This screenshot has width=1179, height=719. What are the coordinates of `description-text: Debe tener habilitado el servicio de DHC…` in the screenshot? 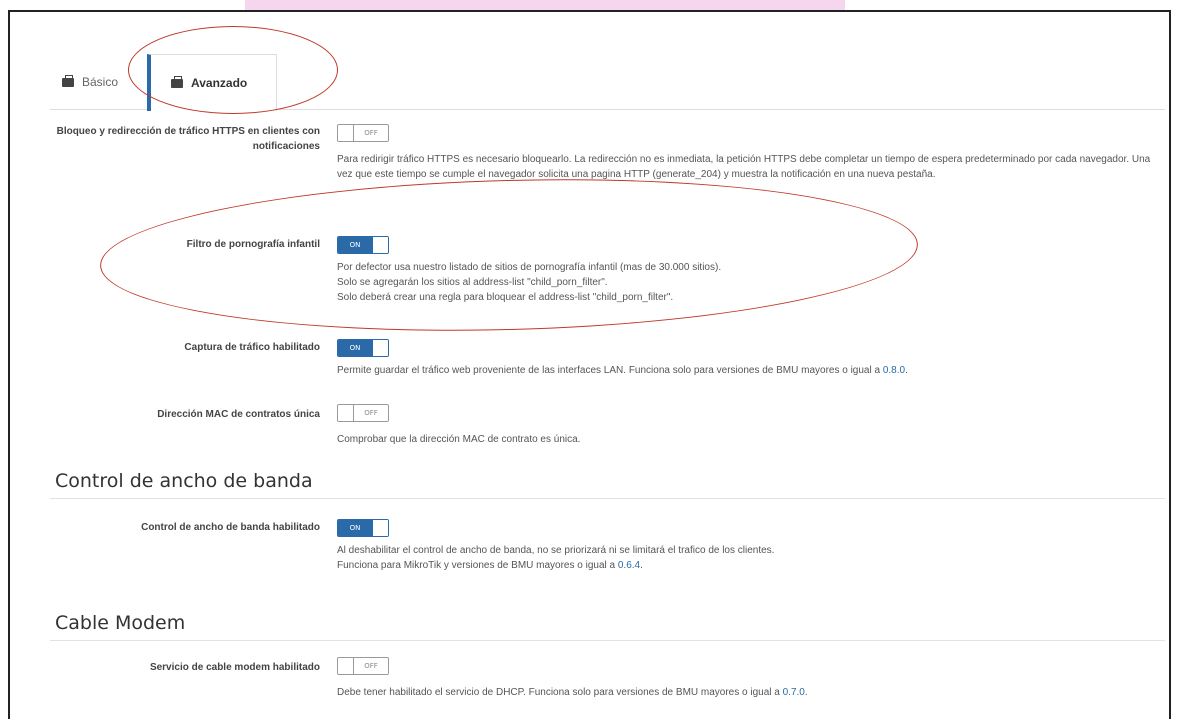 It's located at (558, 692).